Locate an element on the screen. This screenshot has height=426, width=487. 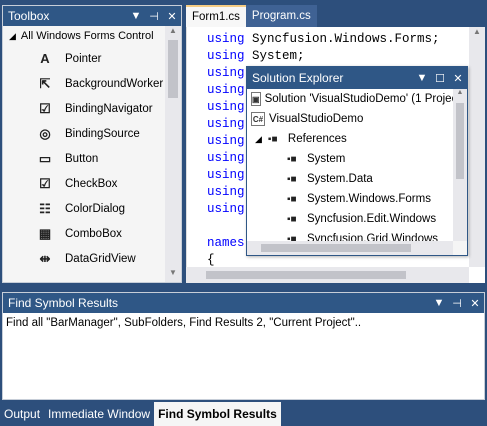
toolbox-item: ☑ CheckBox is located at coordinates (92, 183).